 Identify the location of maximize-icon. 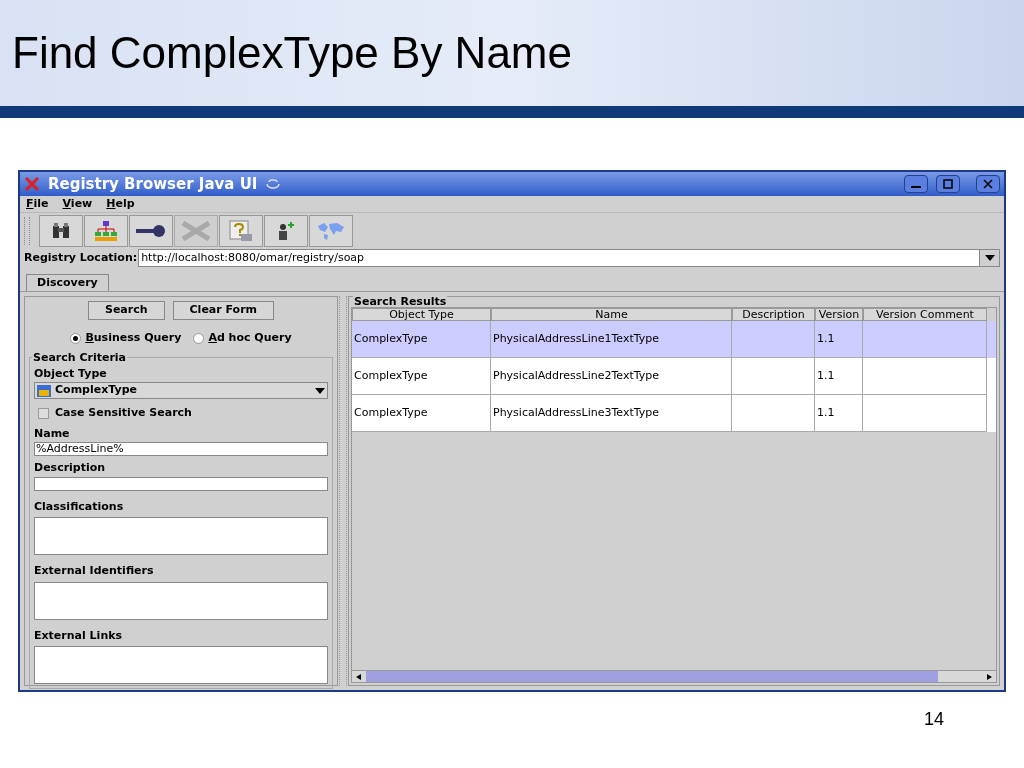
(948, 184).